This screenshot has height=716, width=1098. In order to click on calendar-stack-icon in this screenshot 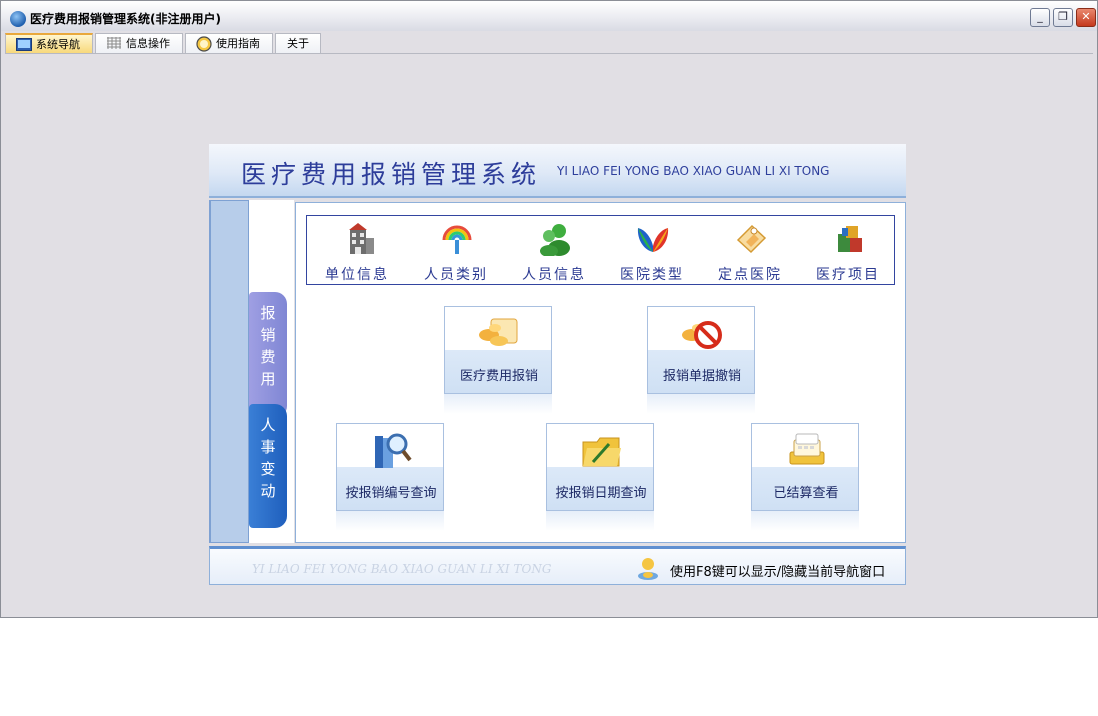, I will do `click(807, 449)`.